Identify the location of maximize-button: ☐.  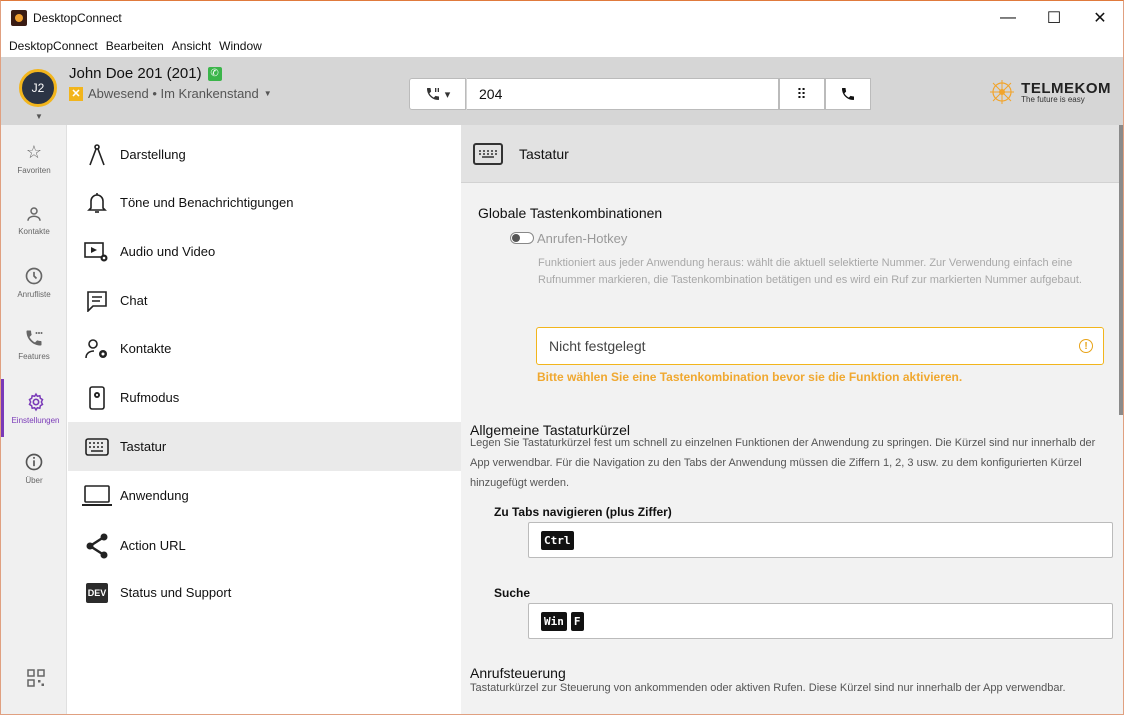
(1054, 18).